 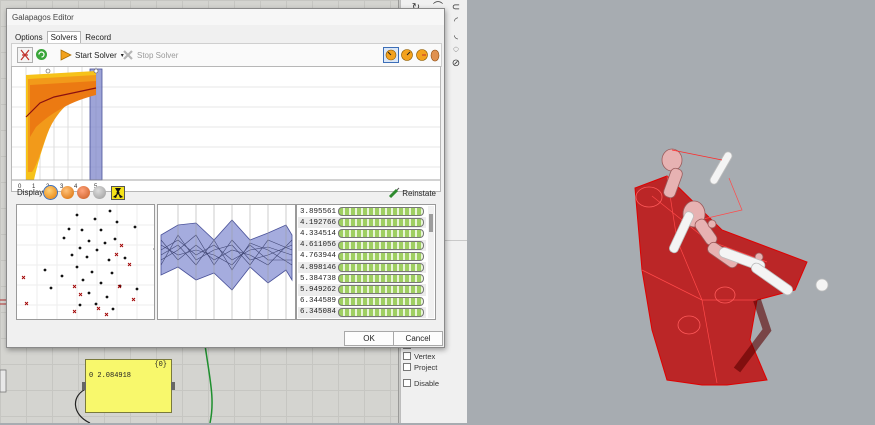 I want to click on snap-disable: Disable, so click(x=433, y=383).